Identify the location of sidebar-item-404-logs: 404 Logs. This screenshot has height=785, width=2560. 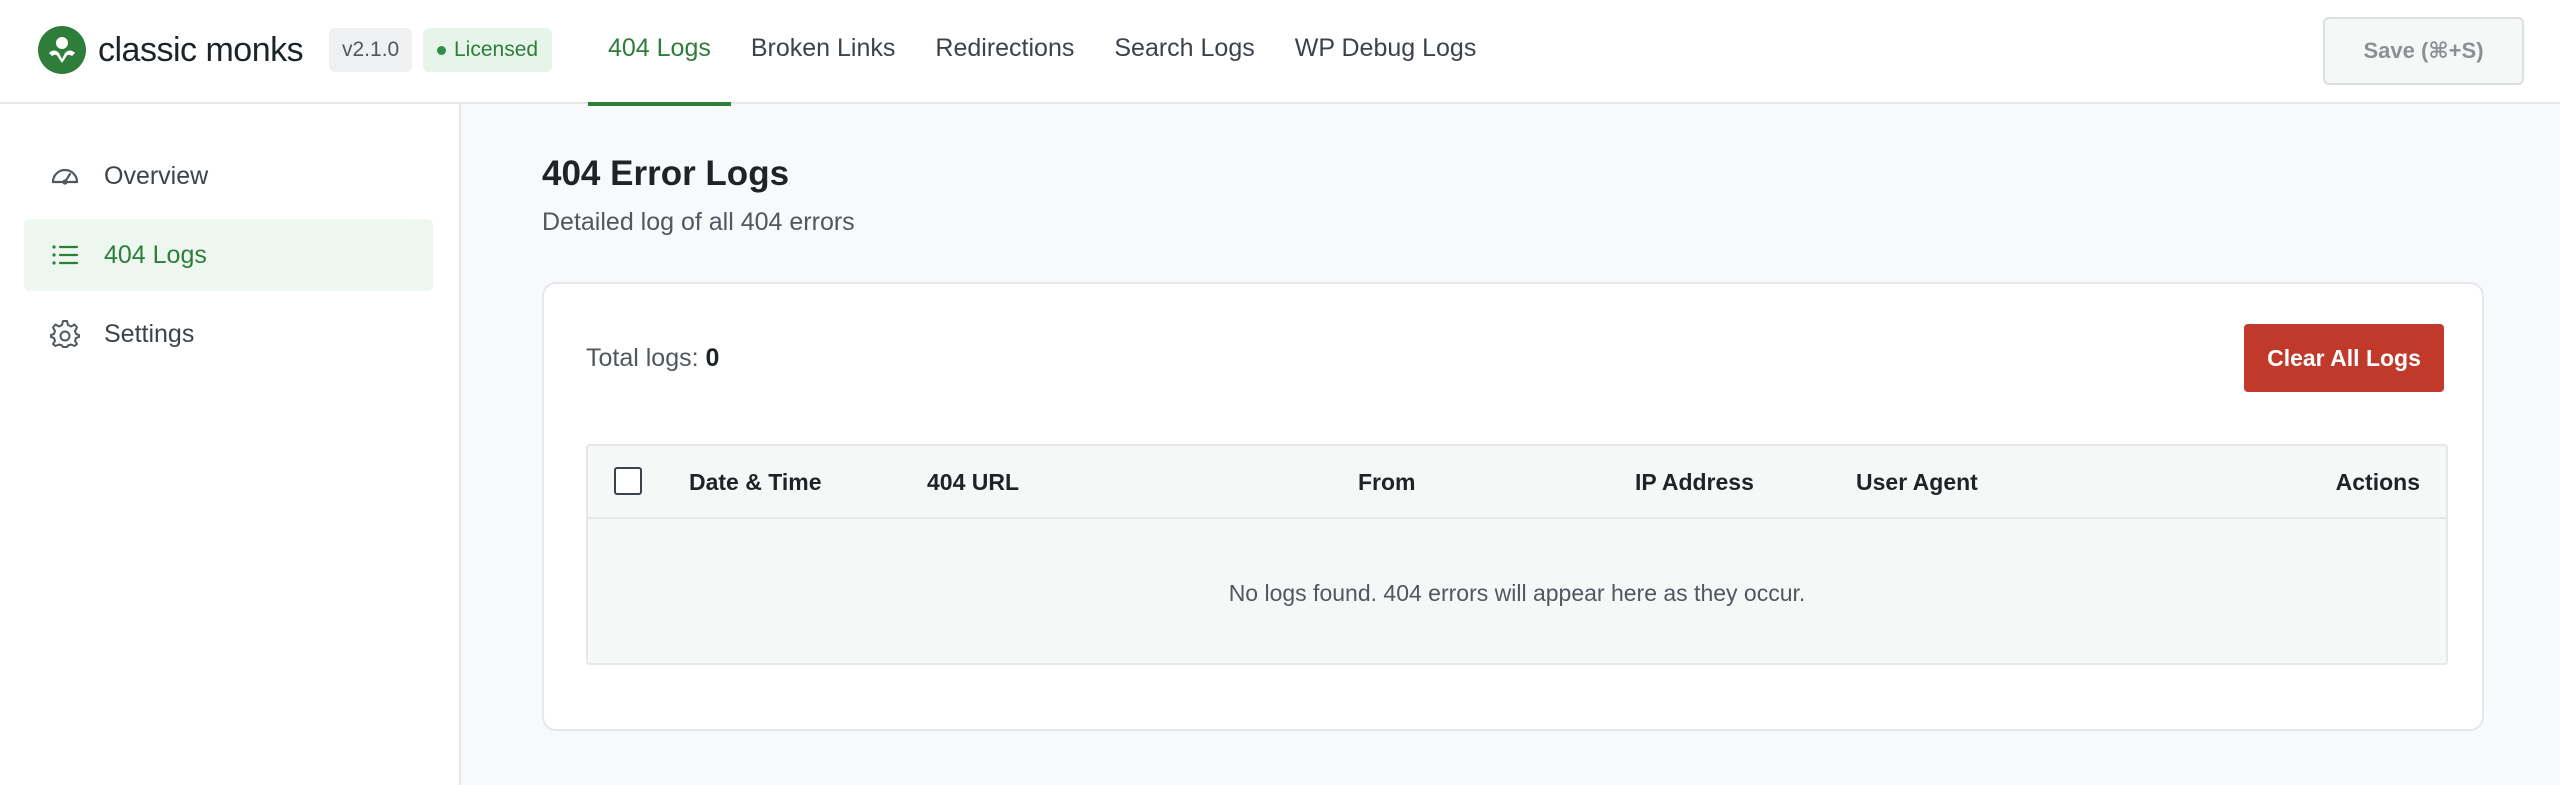
(228, 255).